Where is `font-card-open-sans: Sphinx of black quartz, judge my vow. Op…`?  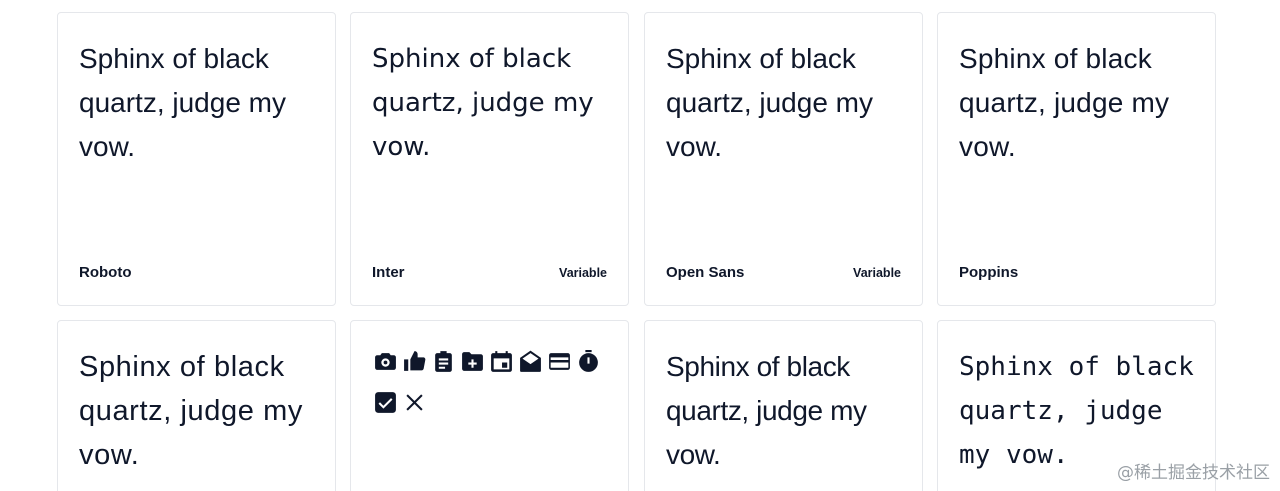 font-card-open-sans: Sphinx of black quartz, judge my vow. Op… is located at coordinates (783, 159).